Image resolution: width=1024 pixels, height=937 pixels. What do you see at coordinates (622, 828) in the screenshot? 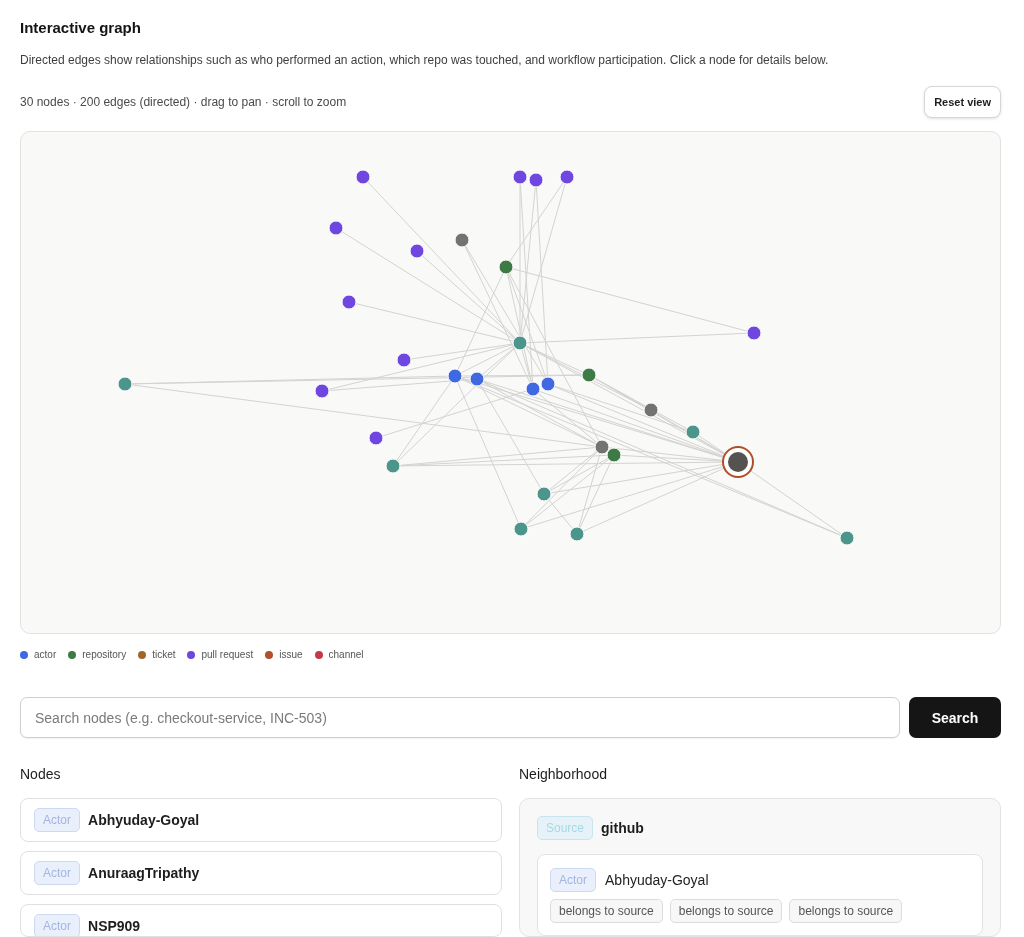
I see `source-name: github` at bounding box center [622, 828].